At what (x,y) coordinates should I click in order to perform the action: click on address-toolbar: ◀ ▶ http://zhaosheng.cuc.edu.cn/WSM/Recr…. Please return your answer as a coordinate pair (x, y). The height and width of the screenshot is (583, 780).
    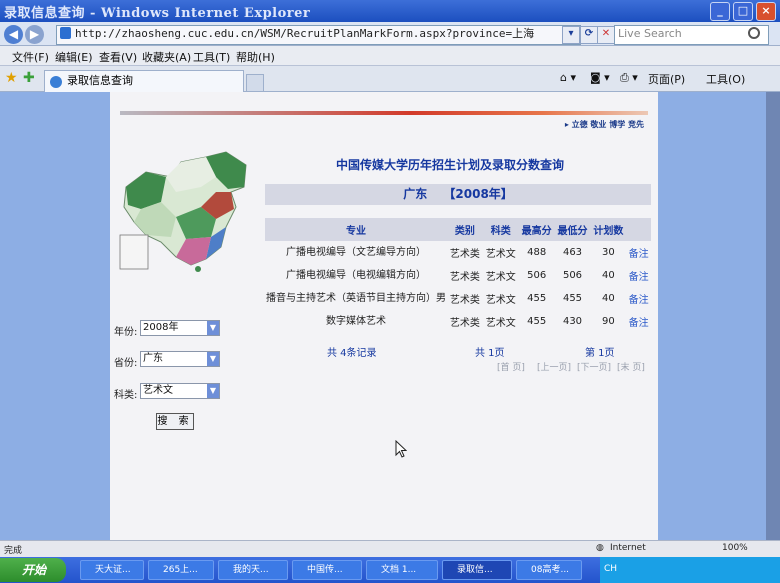
    Looking at the image, I should click on (390, 34).